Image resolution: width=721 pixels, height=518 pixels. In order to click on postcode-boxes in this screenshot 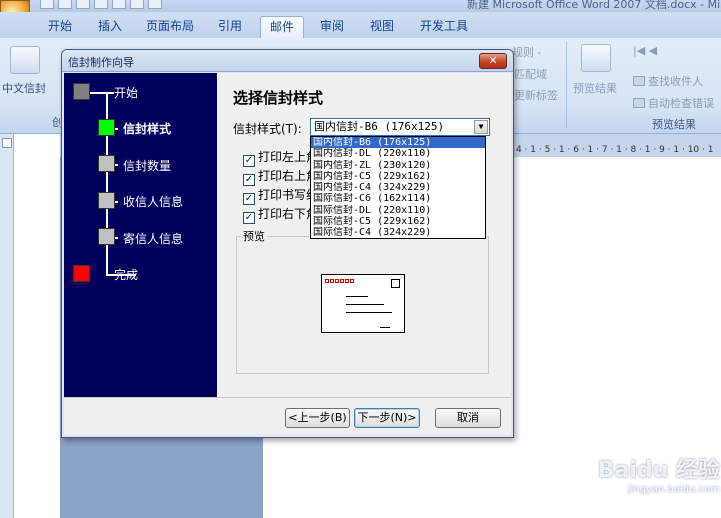, I will do `click(339, 281)`.